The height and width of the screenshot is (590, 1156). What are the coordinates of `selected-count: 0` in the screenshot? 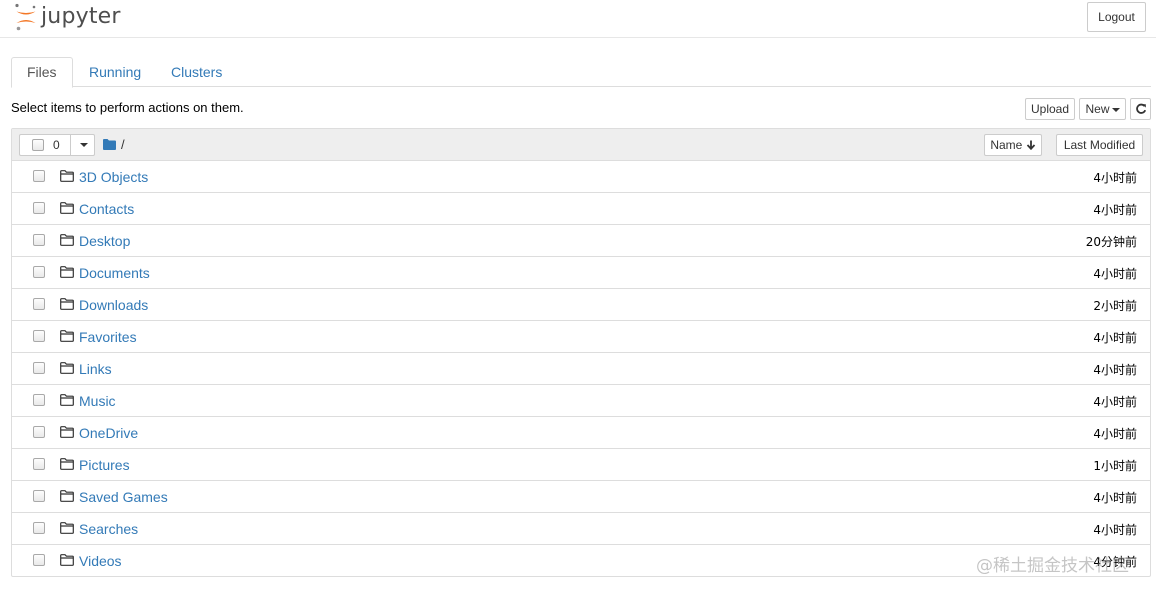 It's located at (56, 145).